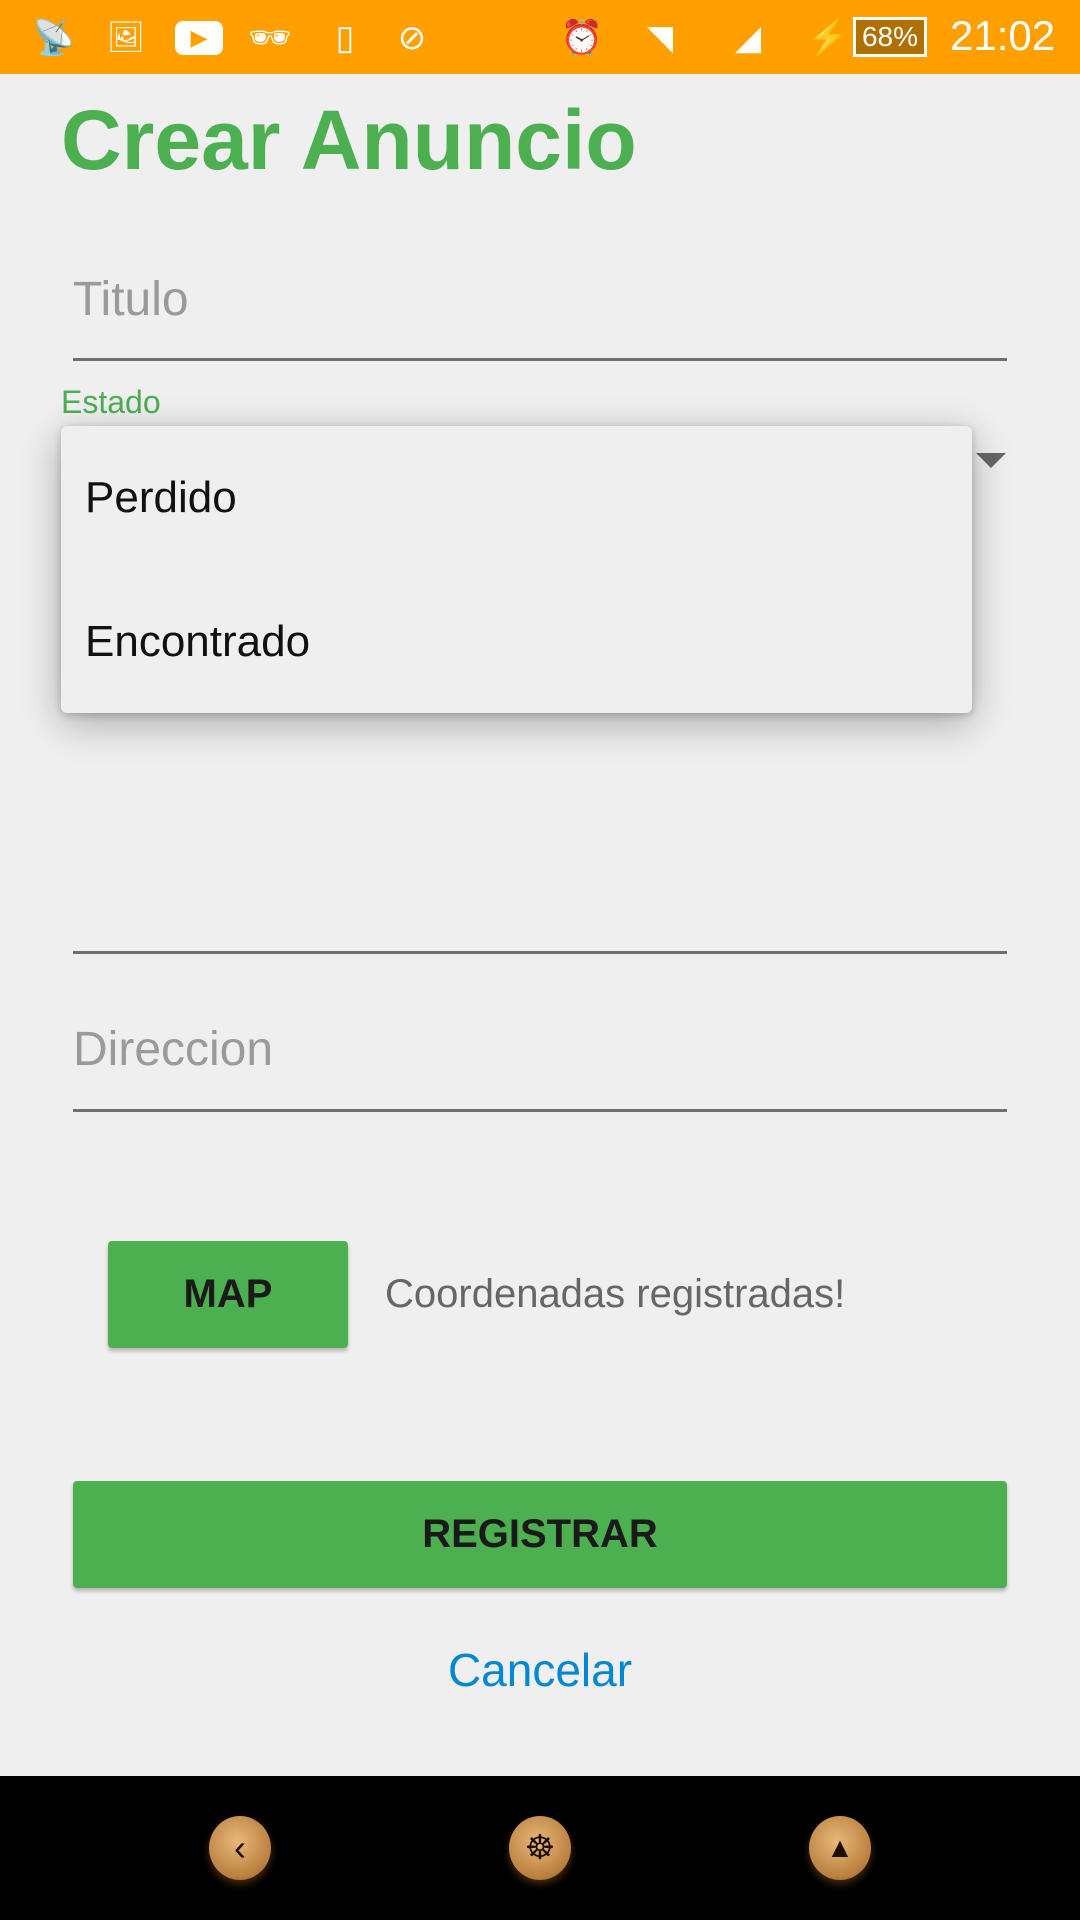  Describe the element at coordinates (540, 1670) in the screenshot. I see `cancel-link: Cancelar` at that location.